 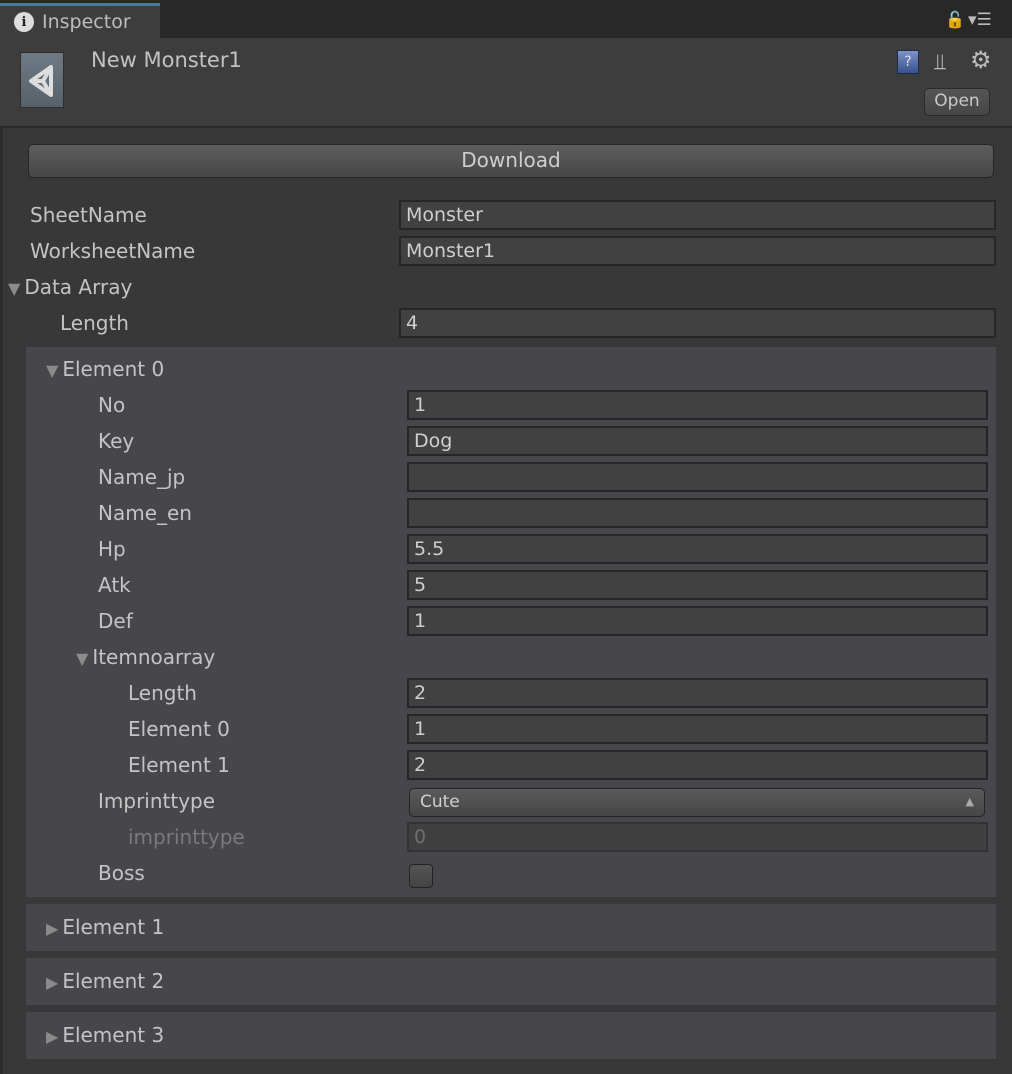 What do you see at coordinates (142, 477) in the screenshot?
I see `name-jp-label: Name_jp` at bounding box center [142, 477].